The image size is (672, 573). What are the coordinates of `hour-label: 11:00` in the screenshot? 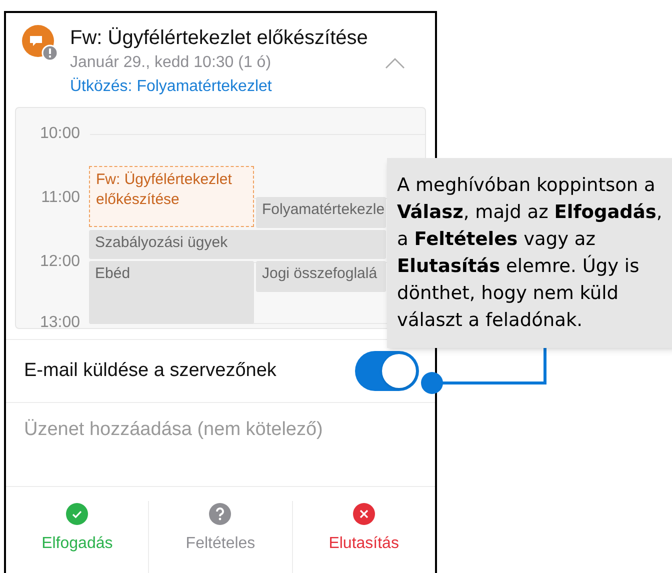 It's located at (60, 198).